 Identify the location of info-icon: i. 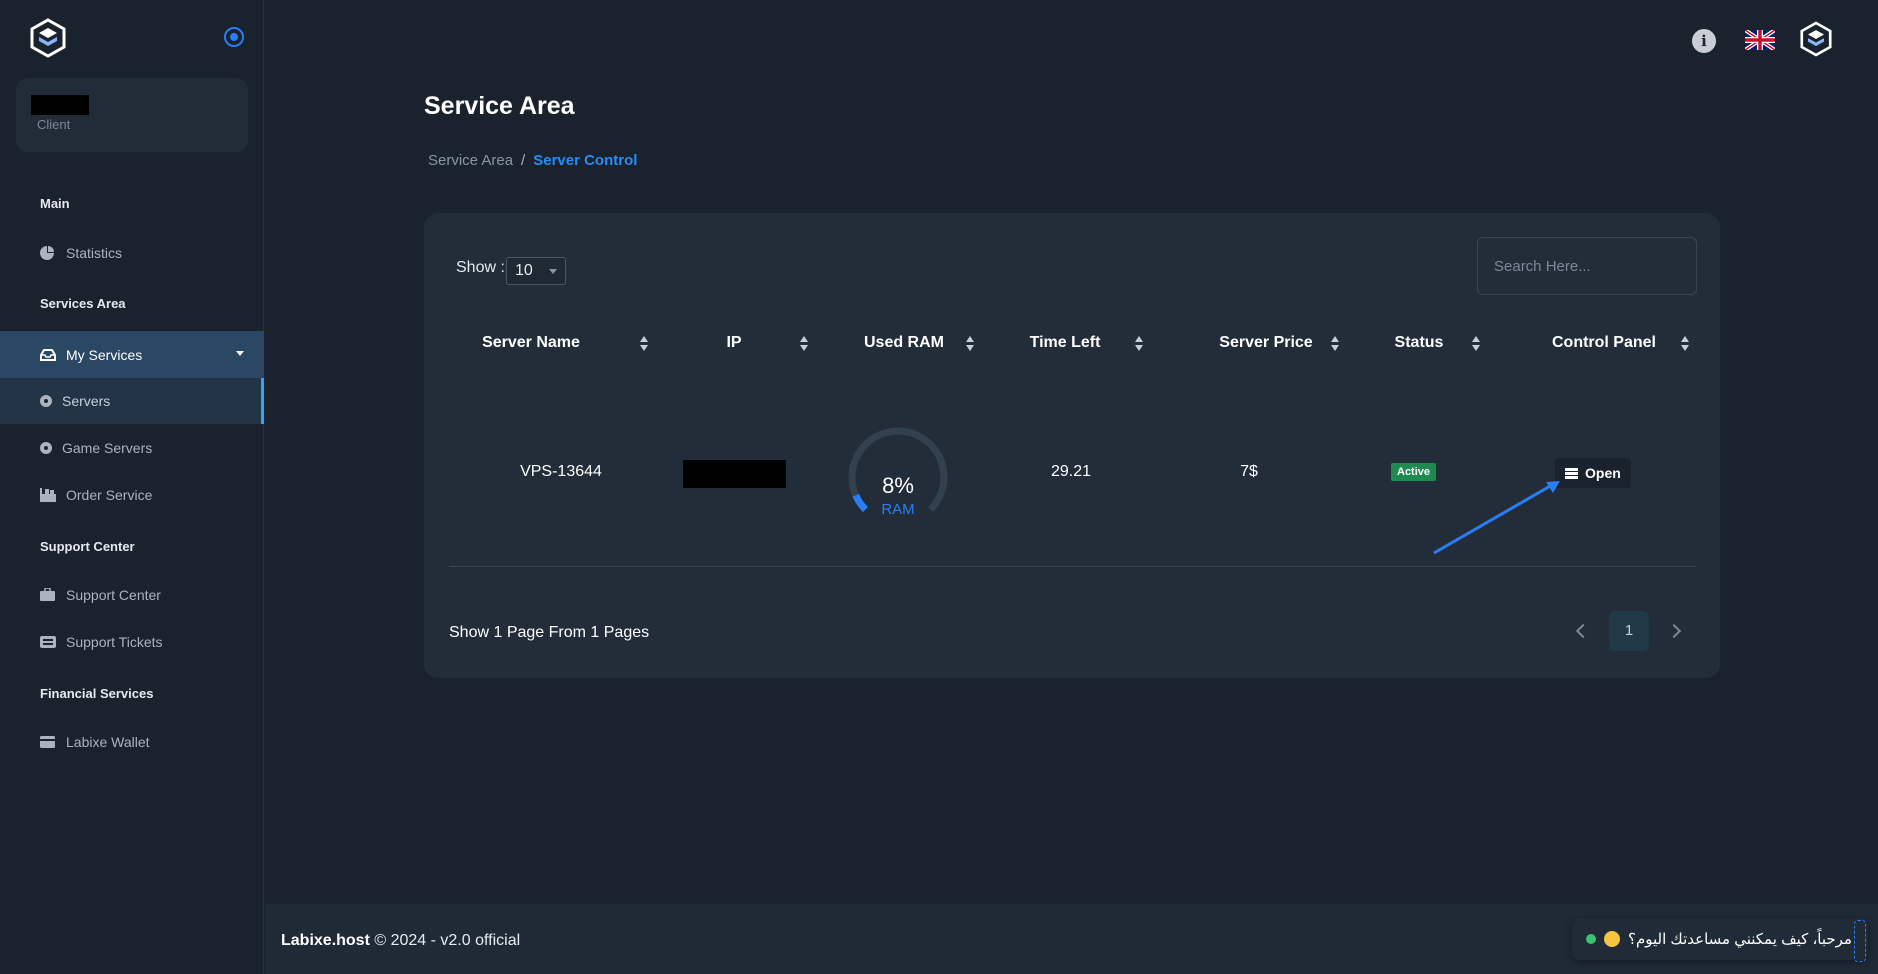
(1704, 41).